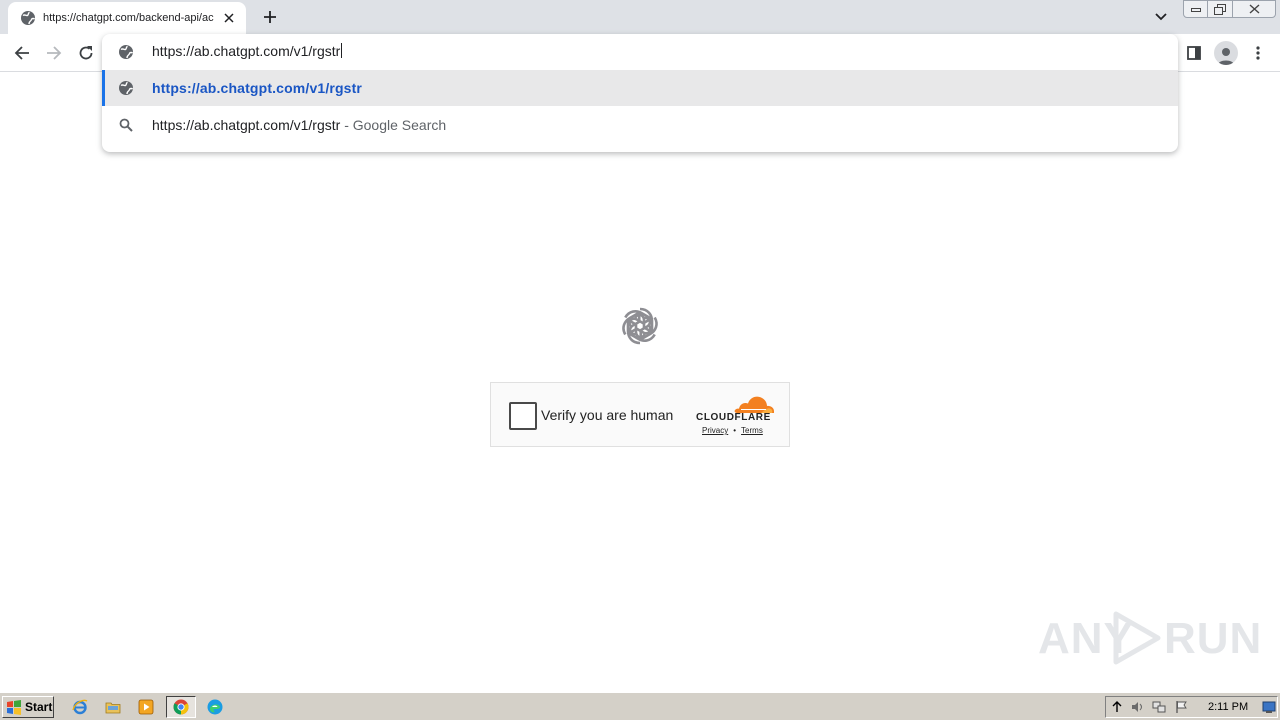 This screenshot has height=720, width=1280. What do you see at coordinates (126, 125) in the screenshot?
I see `search-icon` at bounding box center [126, 125].